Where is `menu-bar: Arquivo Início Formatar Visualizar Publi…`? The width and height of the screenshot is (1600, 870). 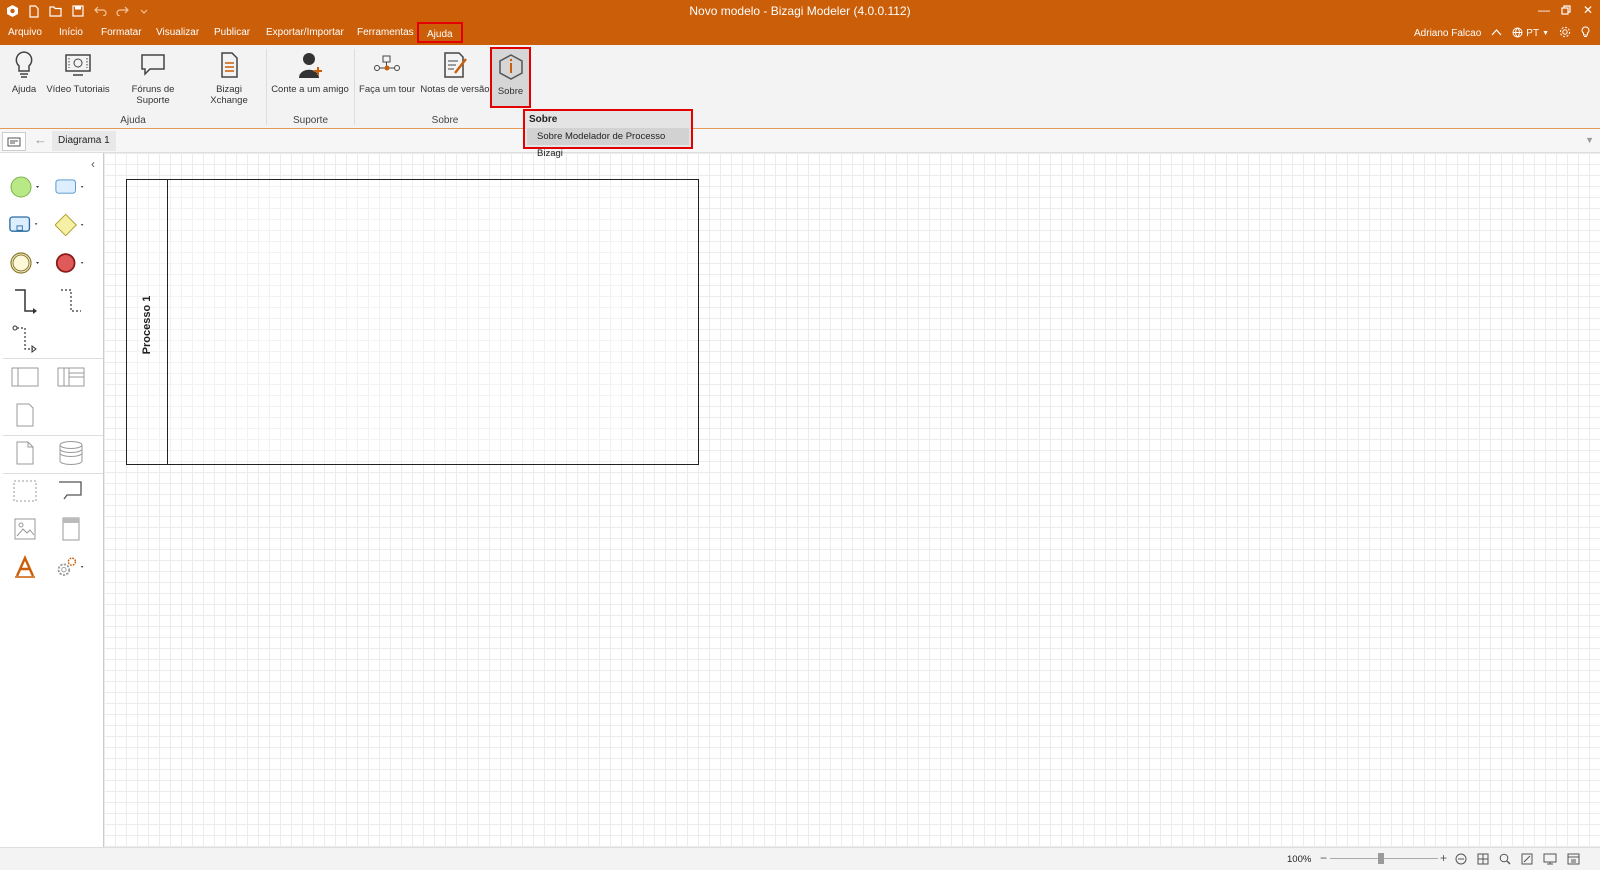 menu-bar: Arquivo Início Formatar Visualizar Publi… is located at coordinates (800, 33).